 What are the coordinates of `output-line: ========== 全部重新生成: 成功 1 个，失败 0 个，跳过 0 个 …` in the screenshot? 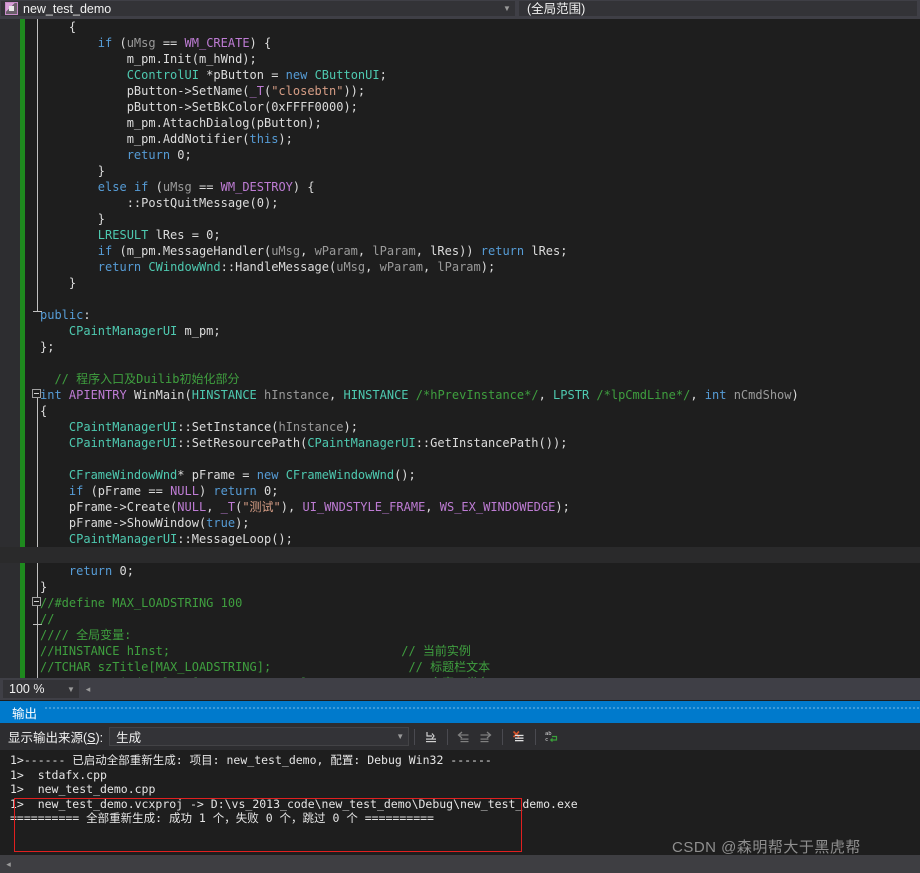 It's located at (222, 818).